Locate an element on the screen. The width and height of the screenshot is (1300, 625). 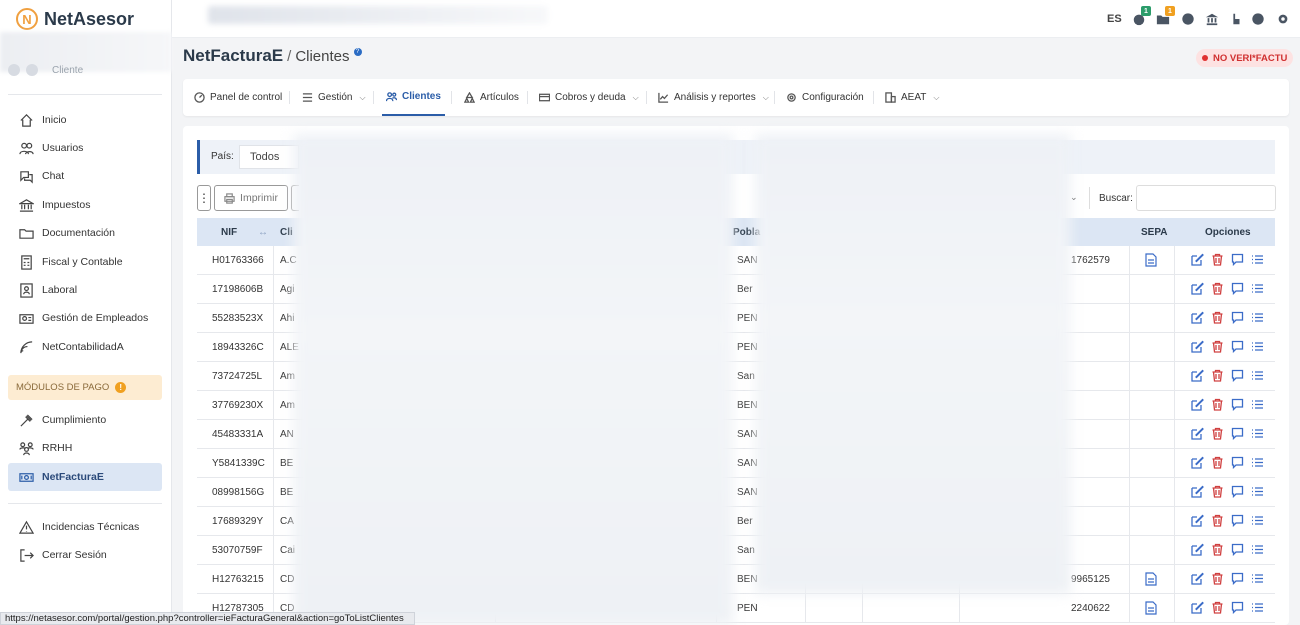
client-row: Cliente is located at coordinates (45, 70).